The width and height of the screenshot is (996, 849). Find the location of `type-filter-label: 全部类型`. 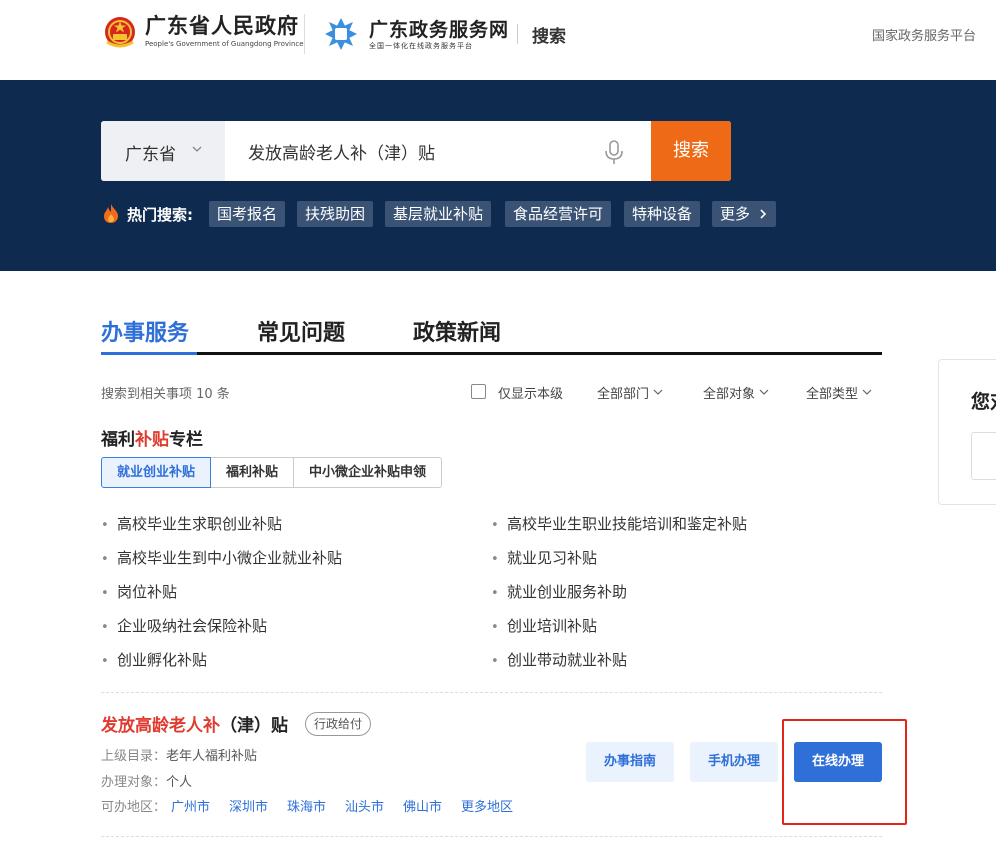

type-filter-label: 全部类型 is located at coordinates (832, 394).